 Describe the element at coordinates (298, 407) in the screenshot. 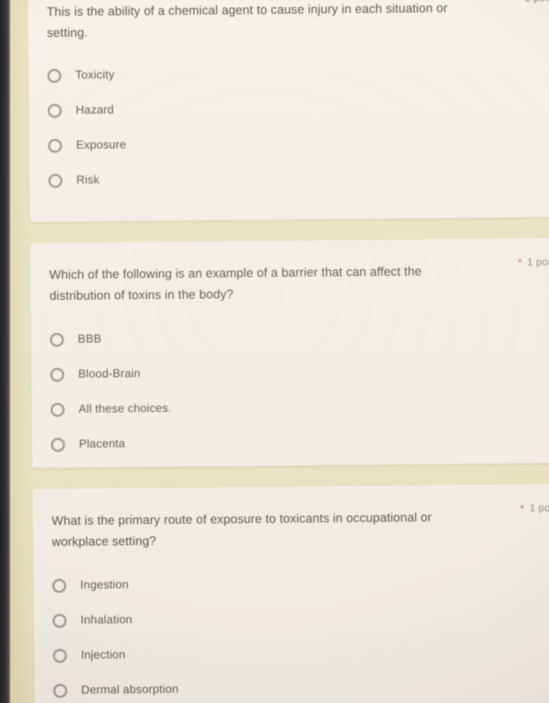

I see `option-row: All these choices.` at that location.